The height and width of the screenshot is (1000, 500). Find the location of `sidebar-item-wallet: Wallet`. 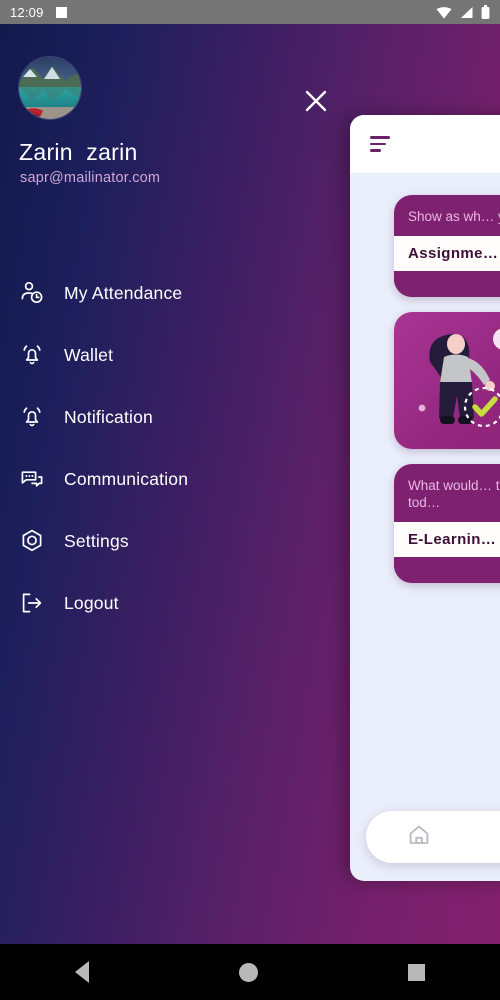

sidebar-item-wallet: Wallet is located at coordinates (170, 355).